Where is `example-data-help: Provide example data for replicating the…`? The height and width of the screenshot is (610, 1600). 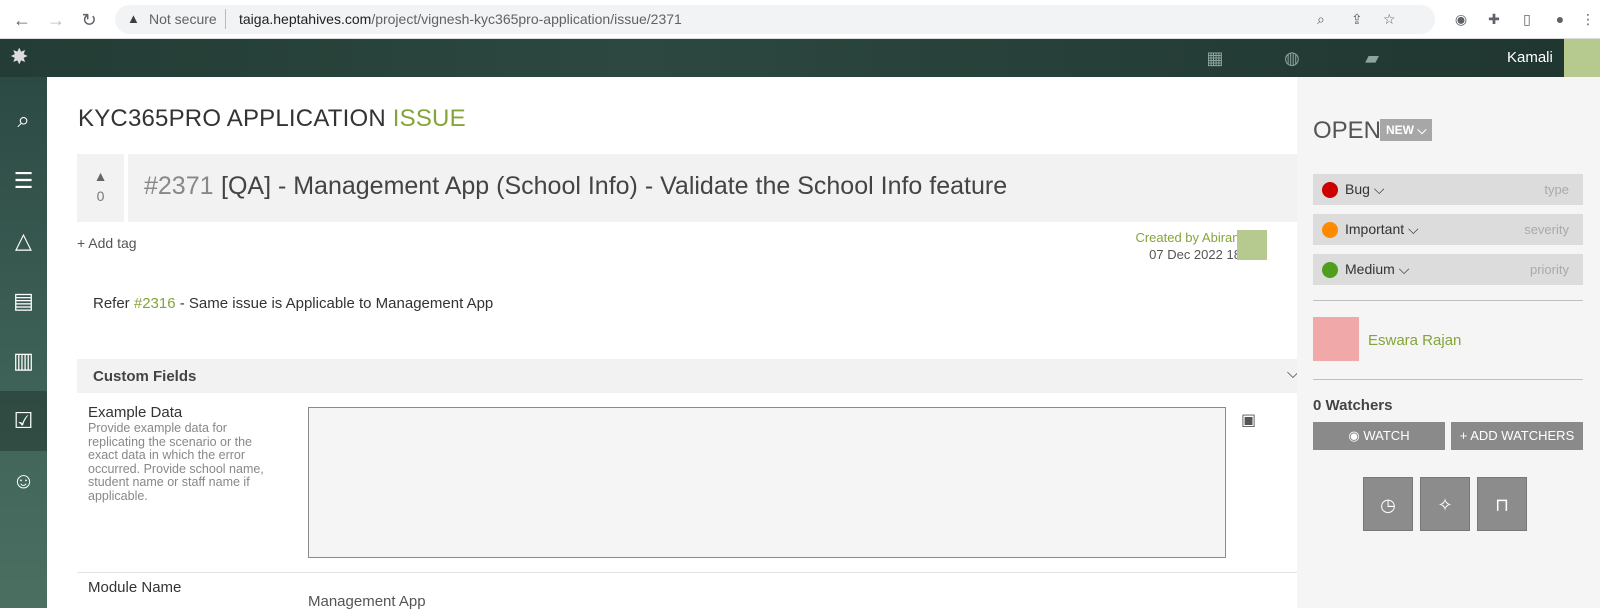 example-data-help: Provide example data for replicating the… is located at coordinates (176, 462).